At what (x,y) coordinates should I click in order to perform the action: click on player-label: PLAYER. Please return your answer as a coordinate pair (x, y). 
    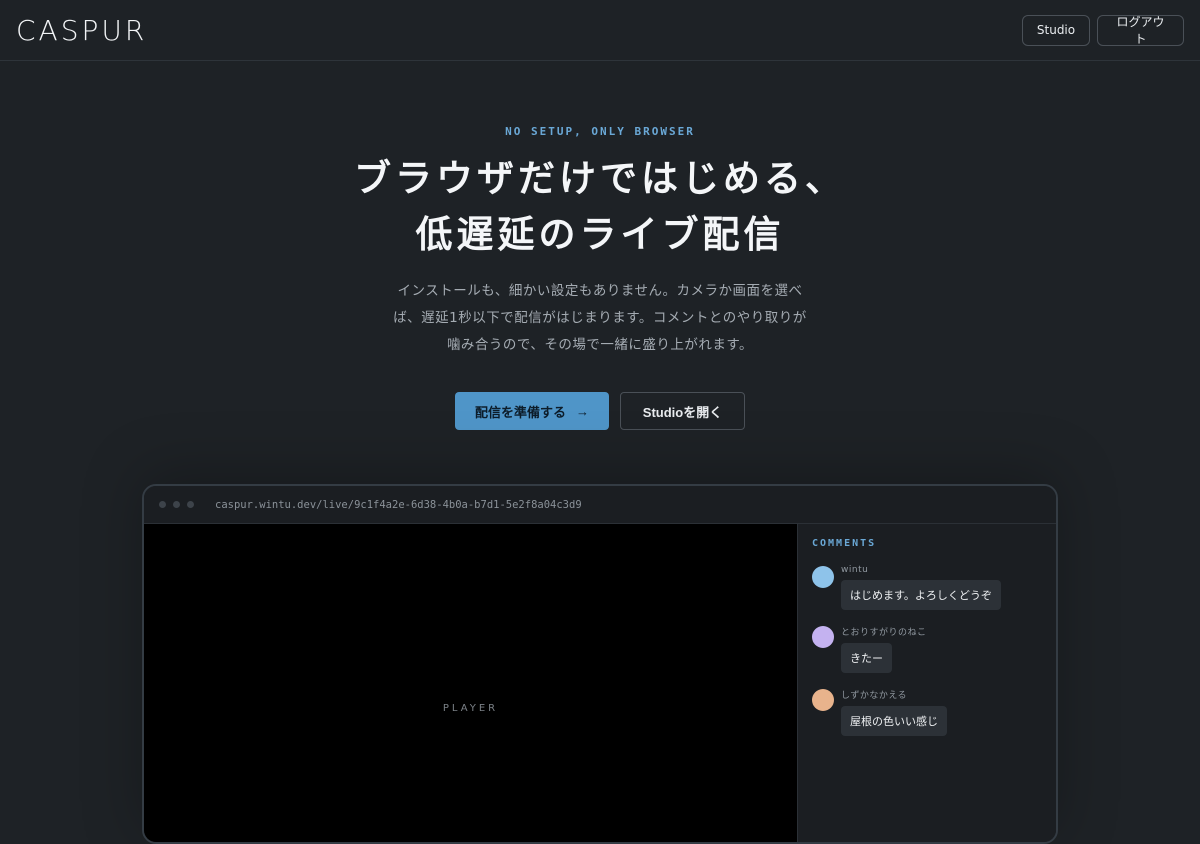
    Looking at the image, I should click on (470, 708).